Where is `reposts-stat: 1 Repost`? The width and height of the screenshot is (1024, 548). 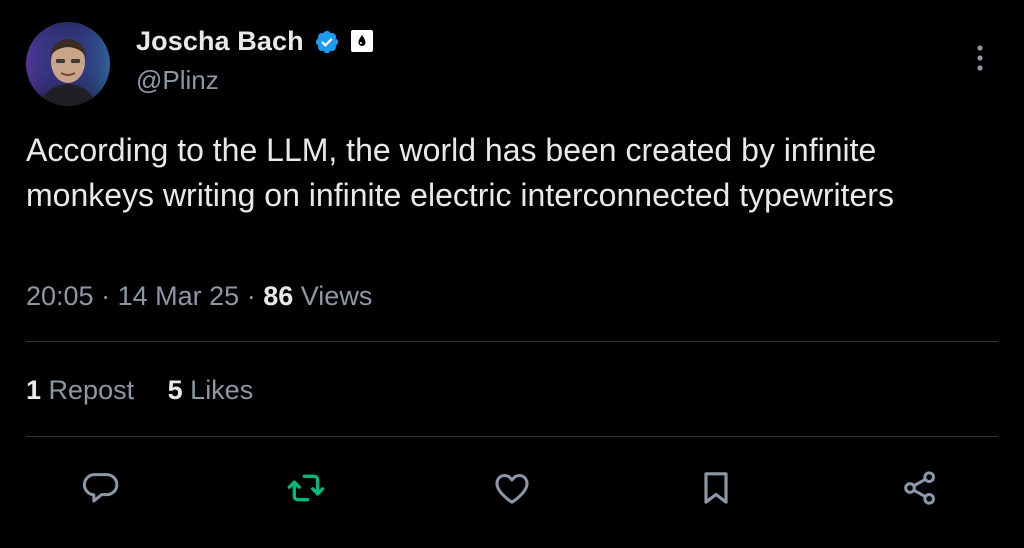
reposts-stat: 1 Repost is located at coordinates (84, 390).